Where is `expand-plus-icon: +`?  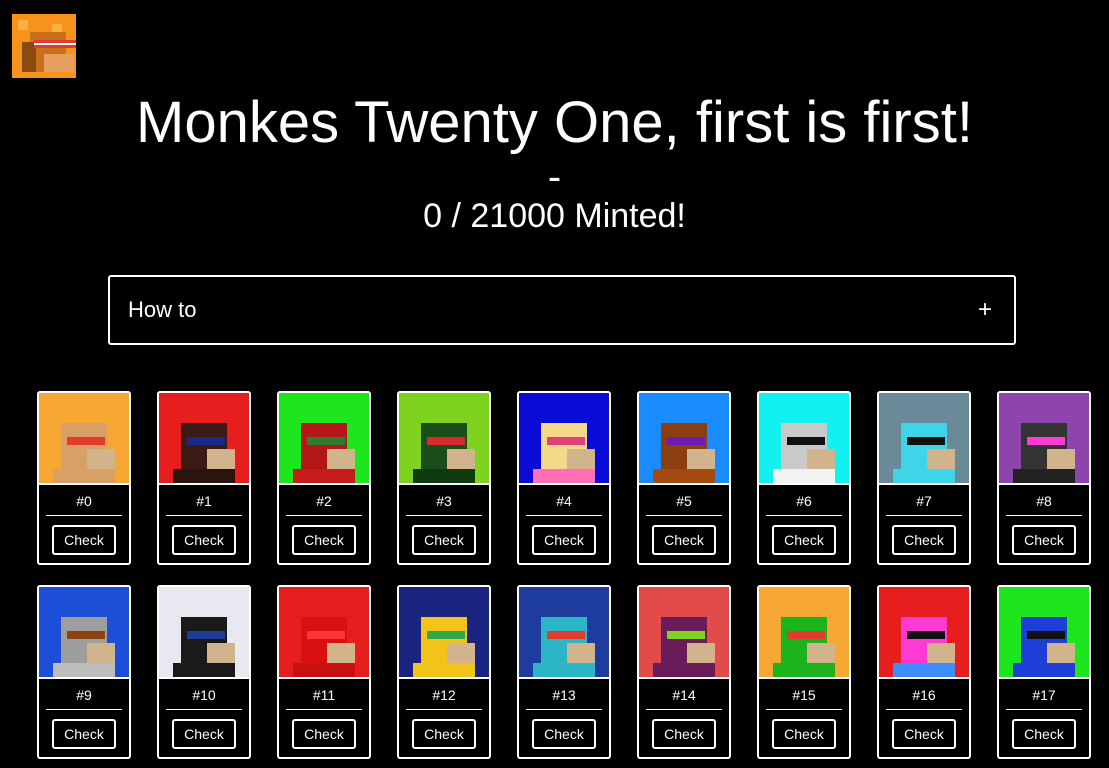
expand-plus-icon: + is located at coordinates (985, 310).